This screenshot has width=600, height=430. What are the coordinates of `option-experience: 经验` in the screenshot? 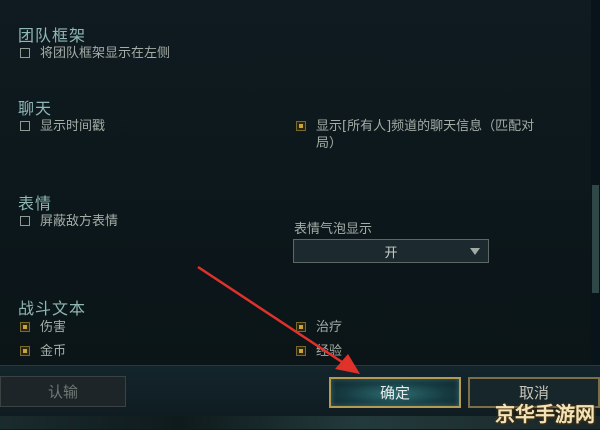 It's located at (319, 351).